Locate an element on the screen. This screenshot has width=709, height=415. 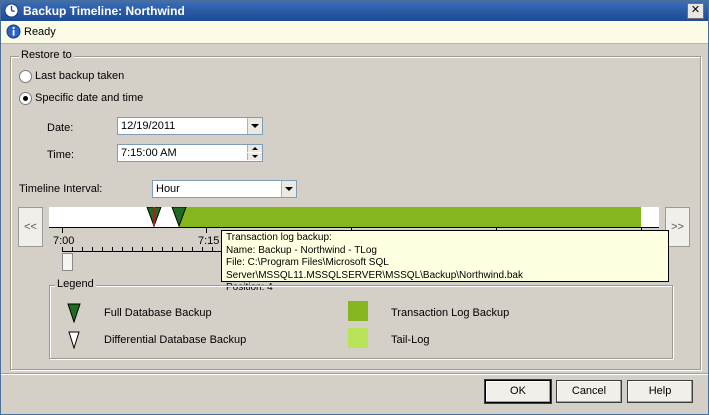
info-icon is located at coordinates (13, 31).